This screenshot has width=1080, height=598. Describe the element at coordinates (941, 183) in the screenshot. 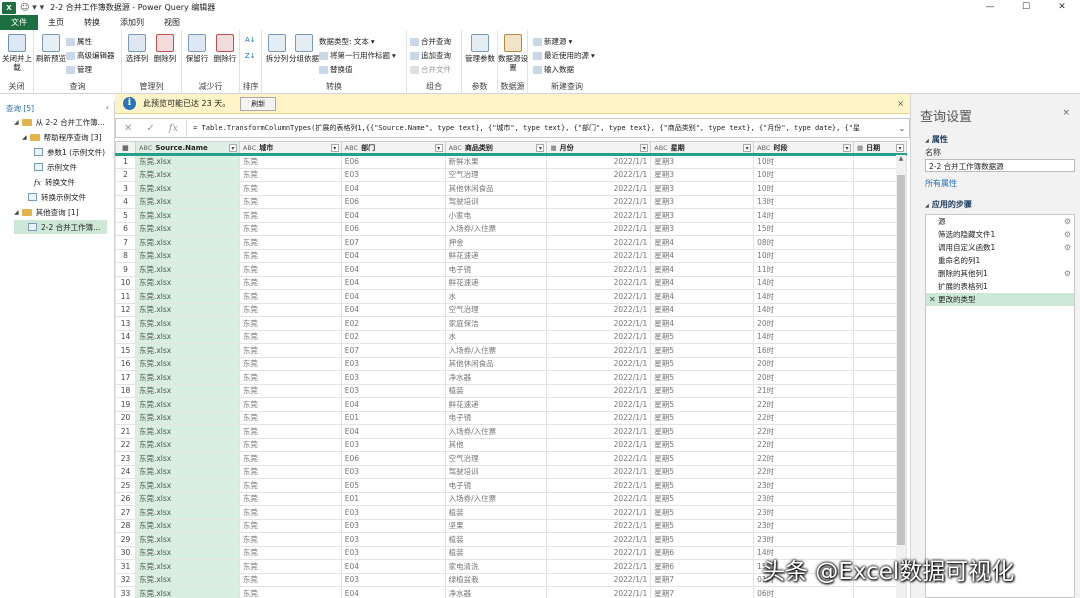

I see `all-properties-link: 所有属性` at that location.